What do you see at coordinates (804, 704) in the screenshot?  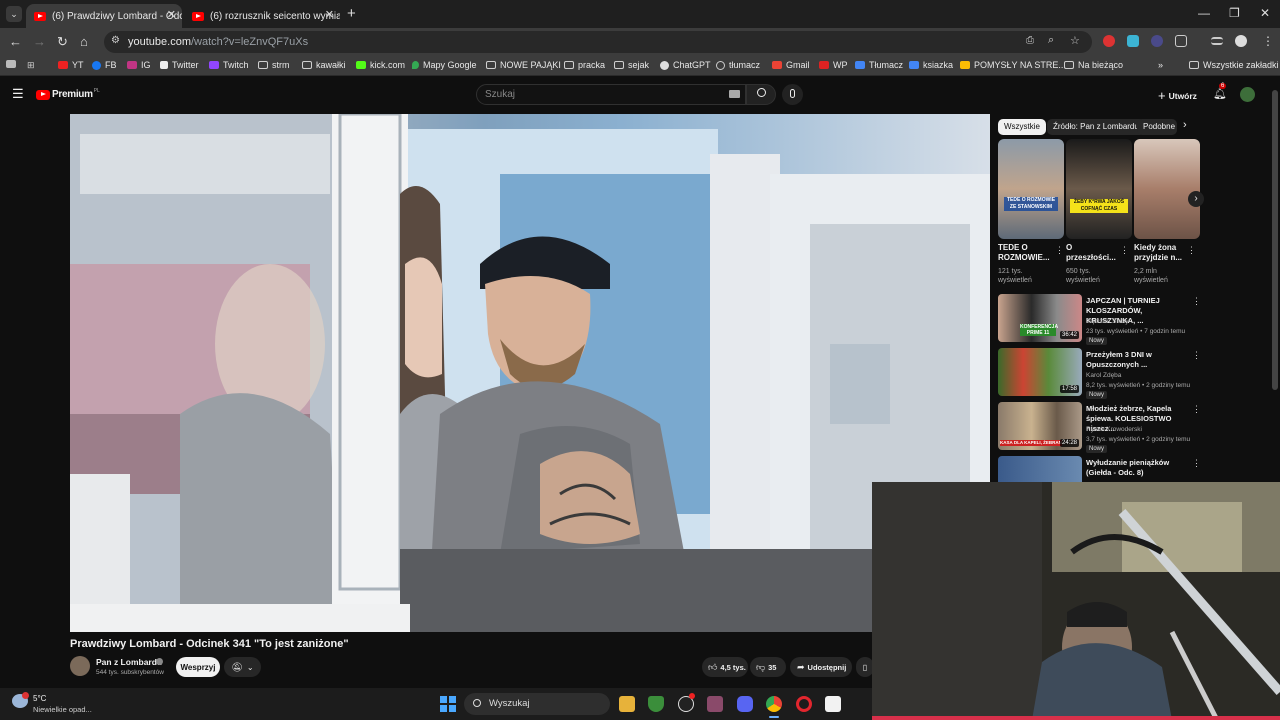 I see `opera-icon` at bounding box center [804, 704].